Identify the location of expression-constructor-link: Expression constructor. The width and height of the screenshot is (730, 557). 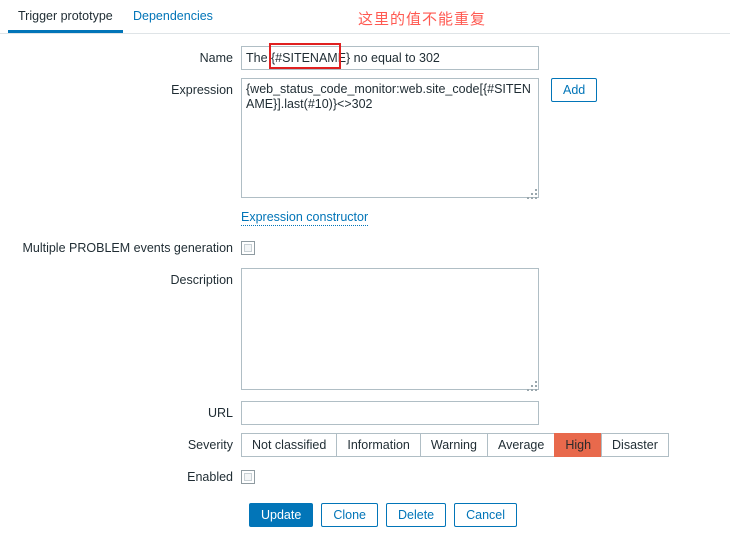
(305, 217).